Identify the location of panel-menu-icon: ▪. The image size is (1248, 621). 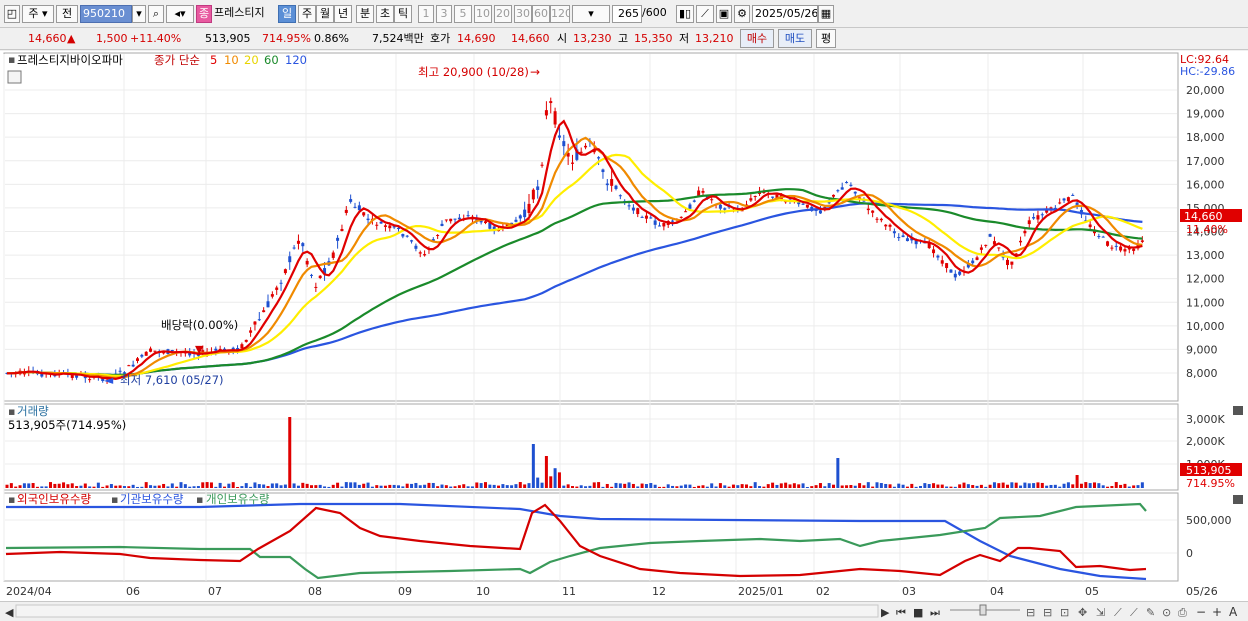
(11, 59).